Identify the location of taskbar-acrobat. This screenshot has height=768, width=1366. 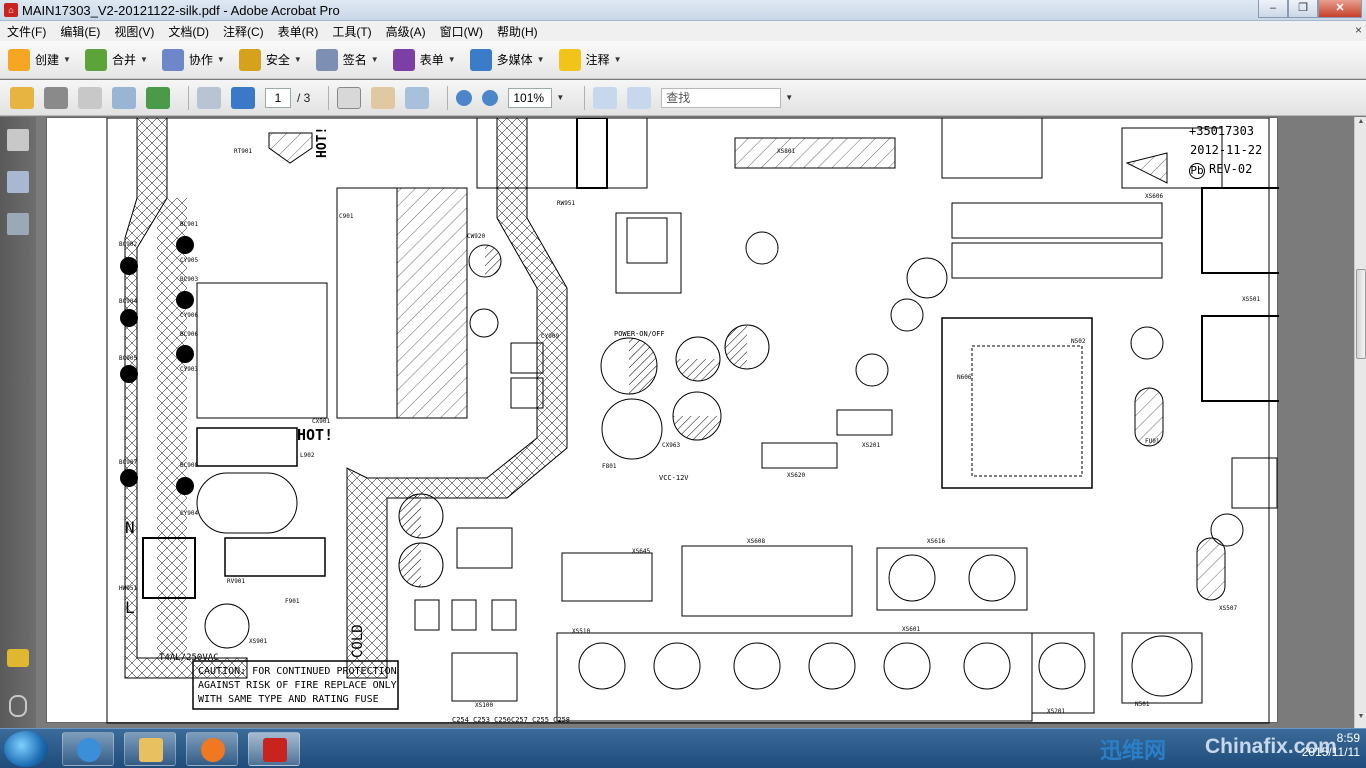
(274, 749).